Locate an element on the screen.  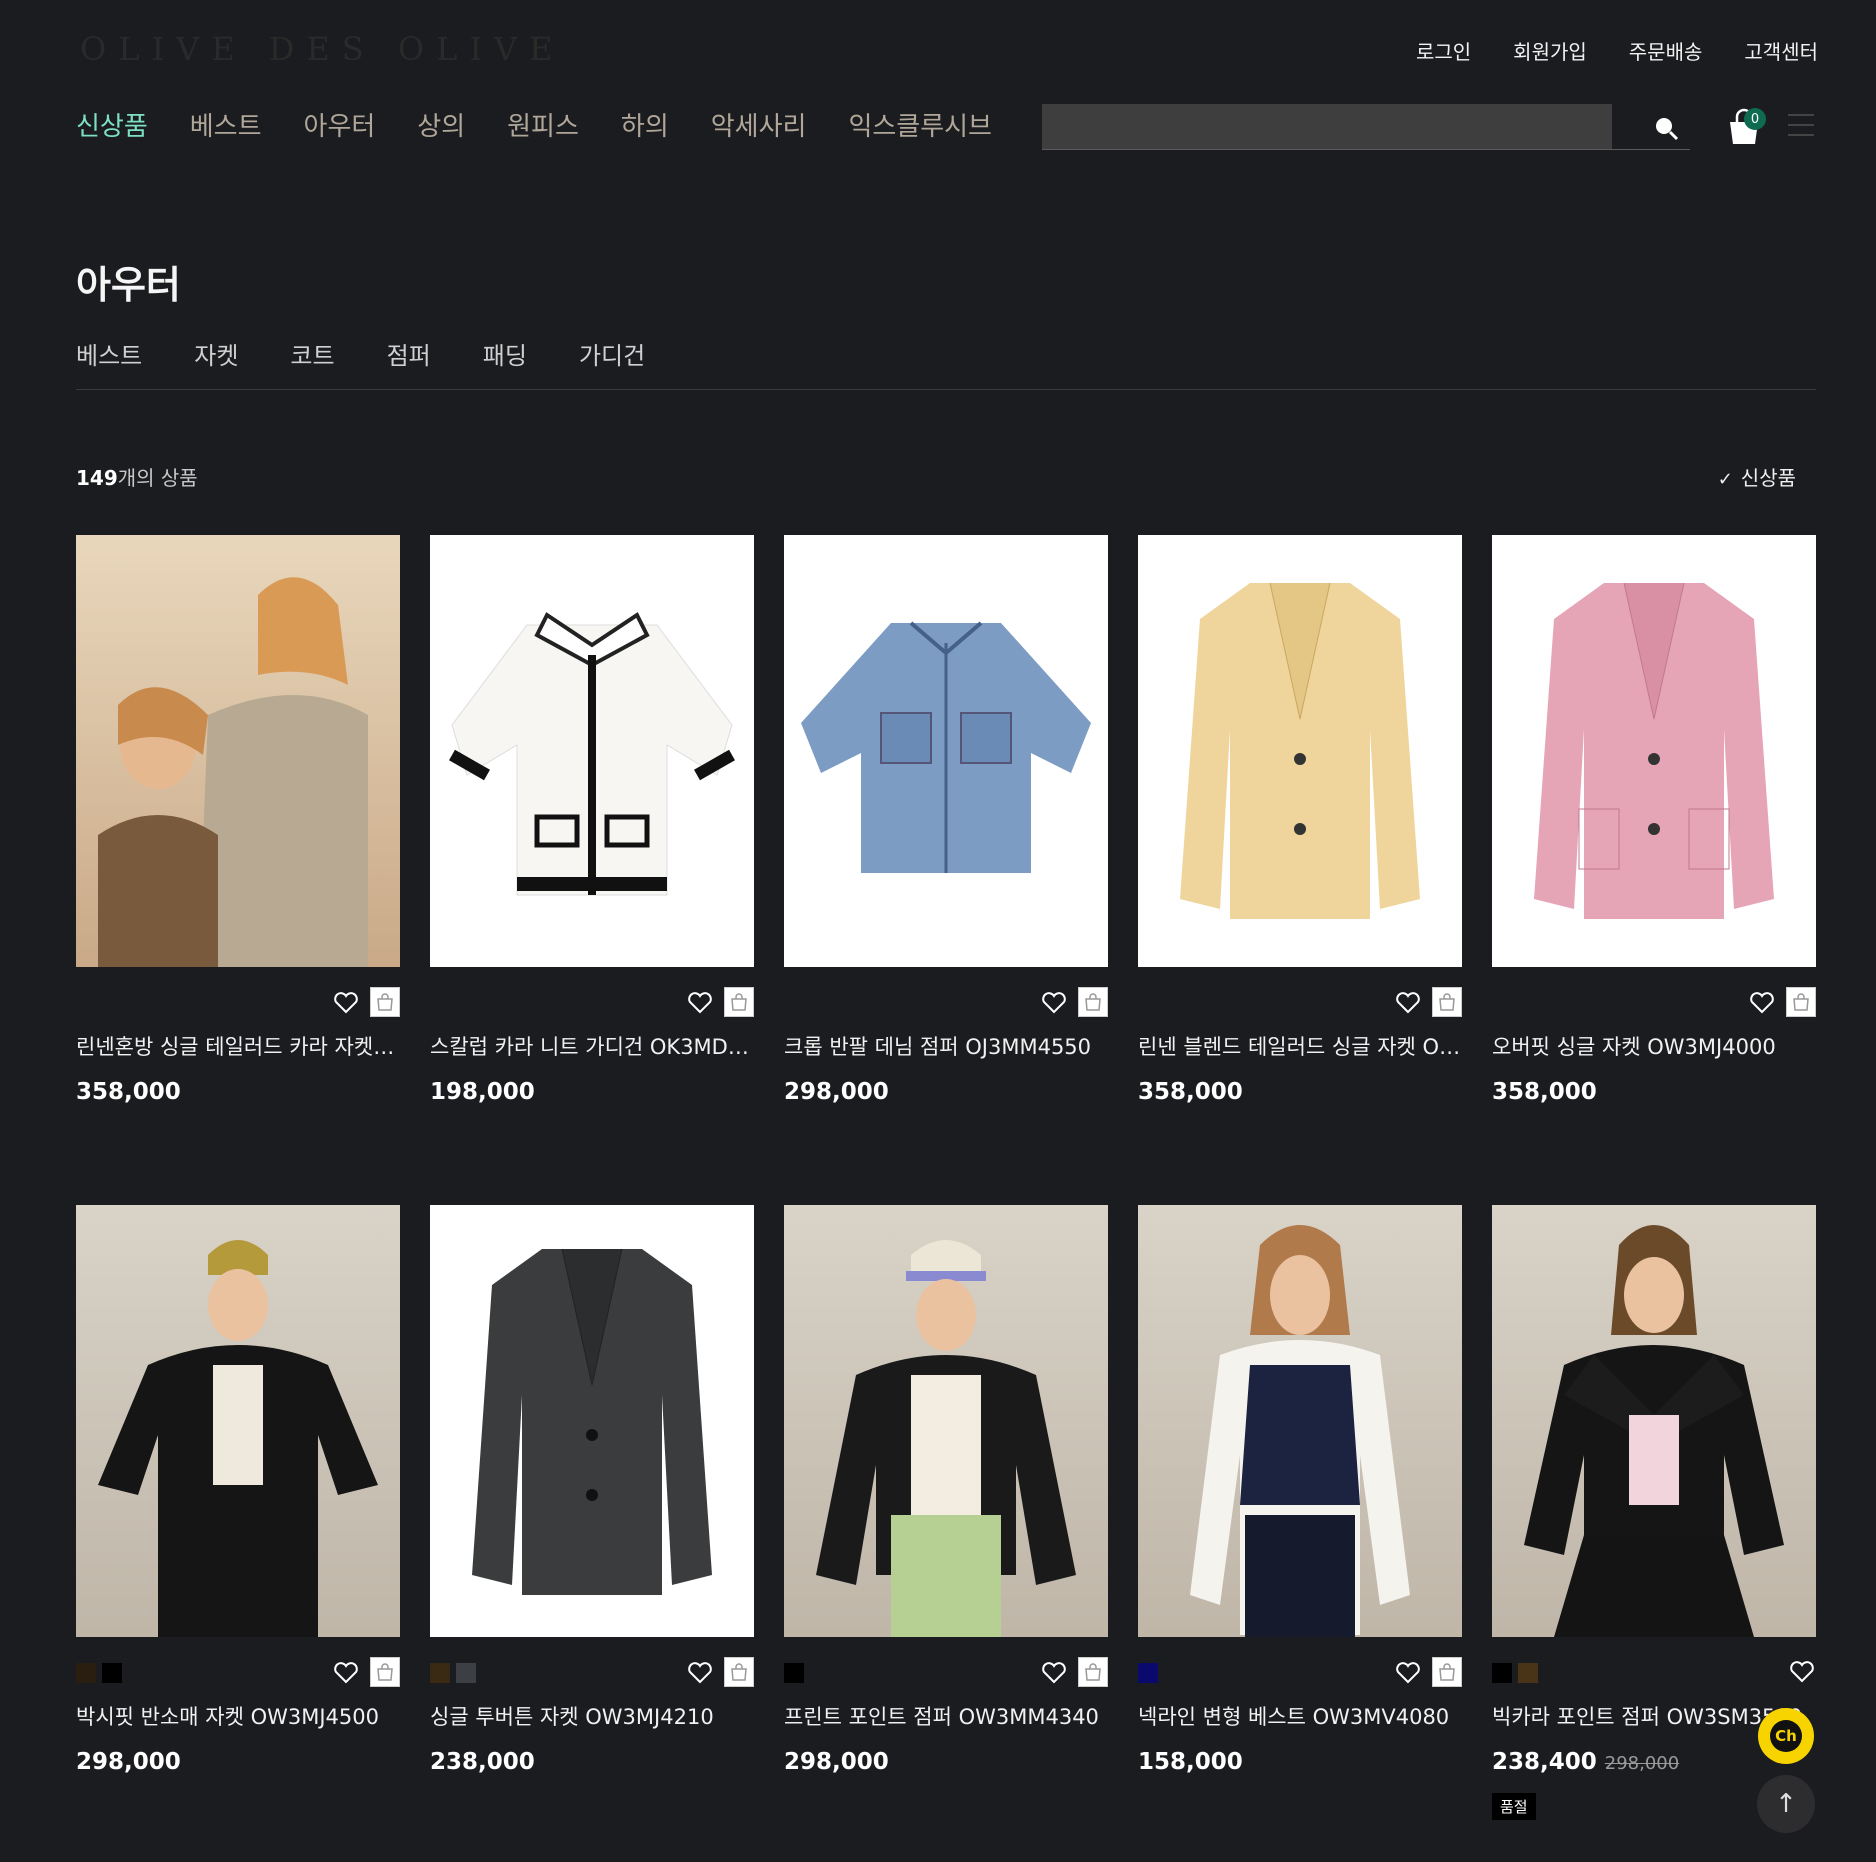
product-name: 린넨 블렌드 테일러드 싱글 자켓 OW3MJ4300 is located at coordinates (1300, 1046).